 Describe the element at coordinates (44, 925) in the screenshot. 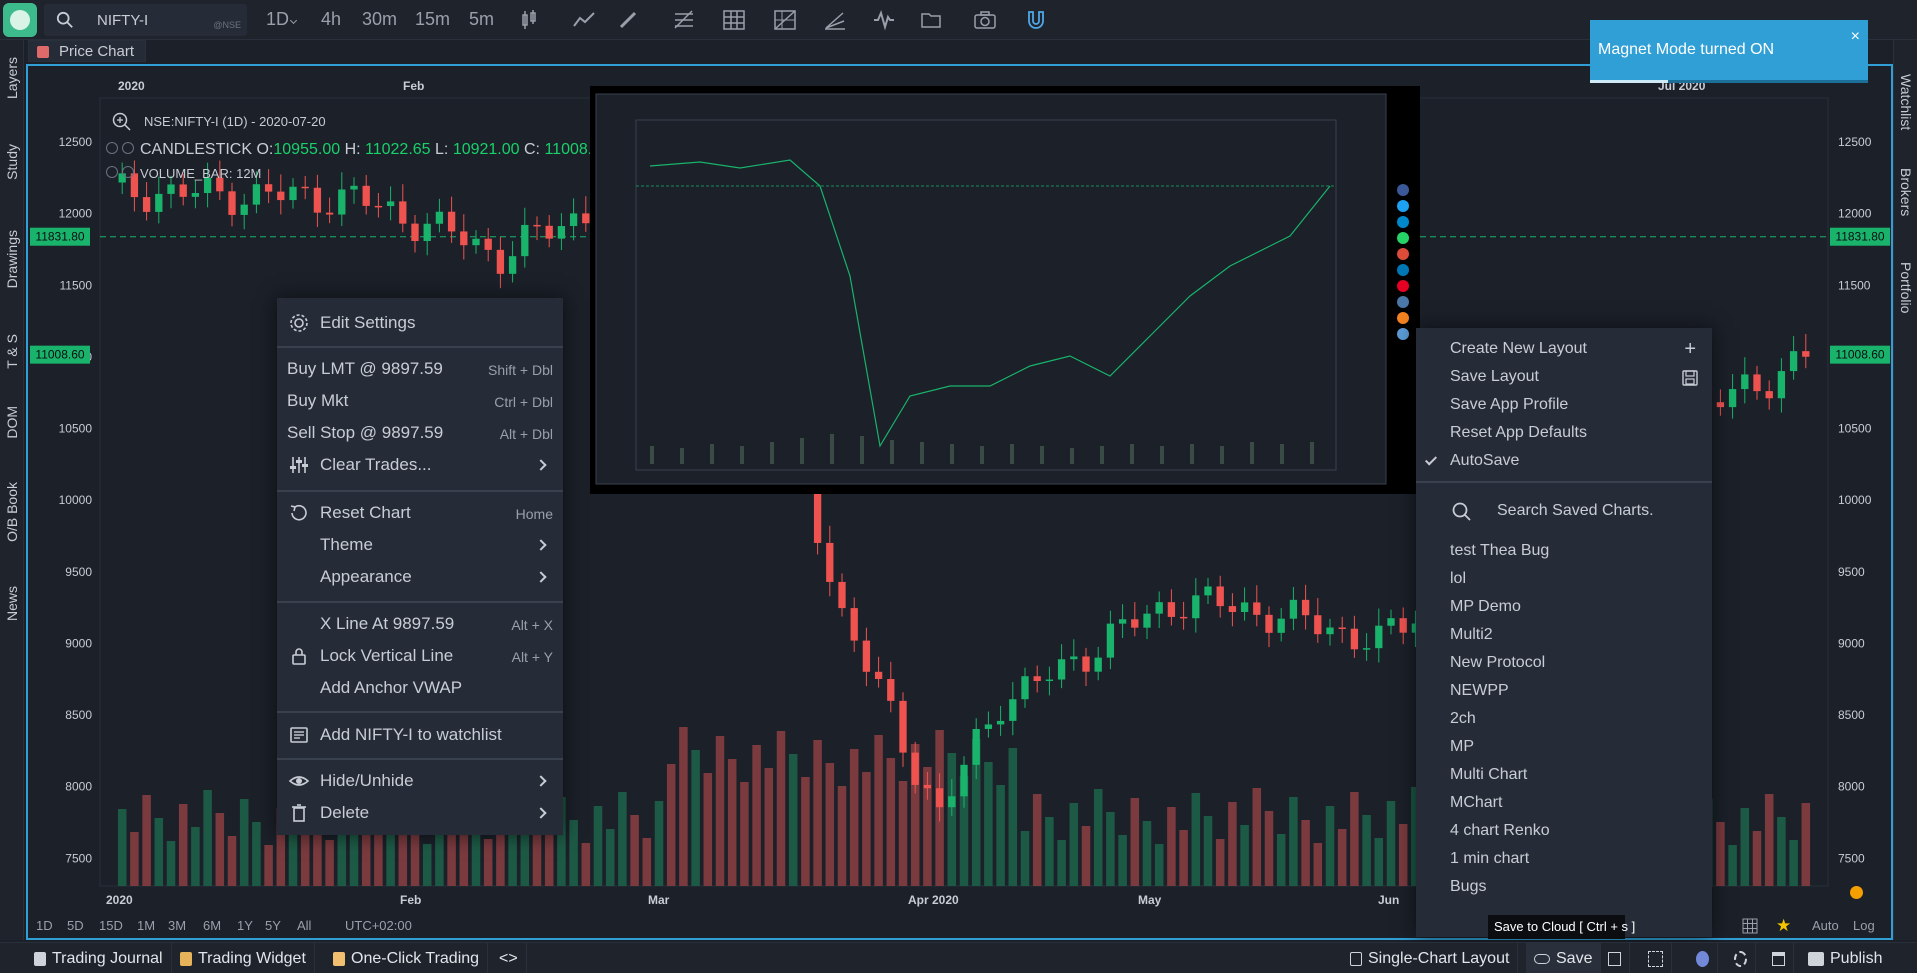

I see `range-button: 1D` at that location.